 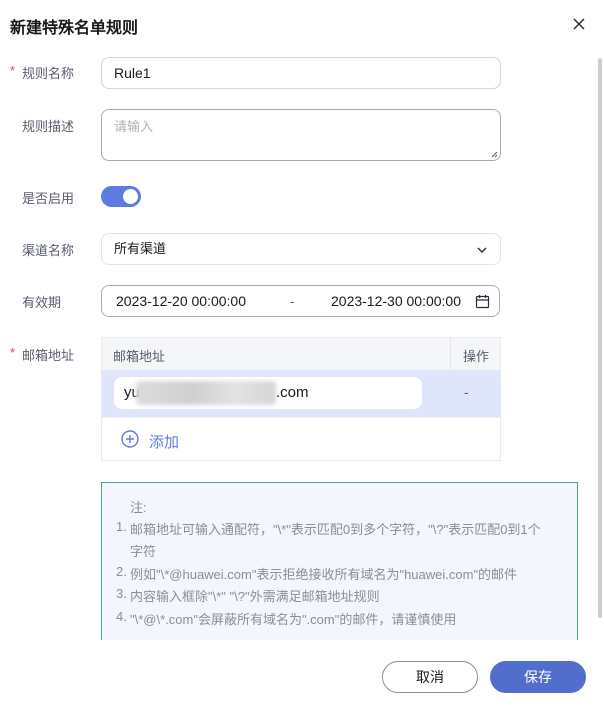 What do you see at coordinates (134, 126) in the screenshot?
I see `rule-desc-placeholder: 请输入` at bounding box center [134, 126].